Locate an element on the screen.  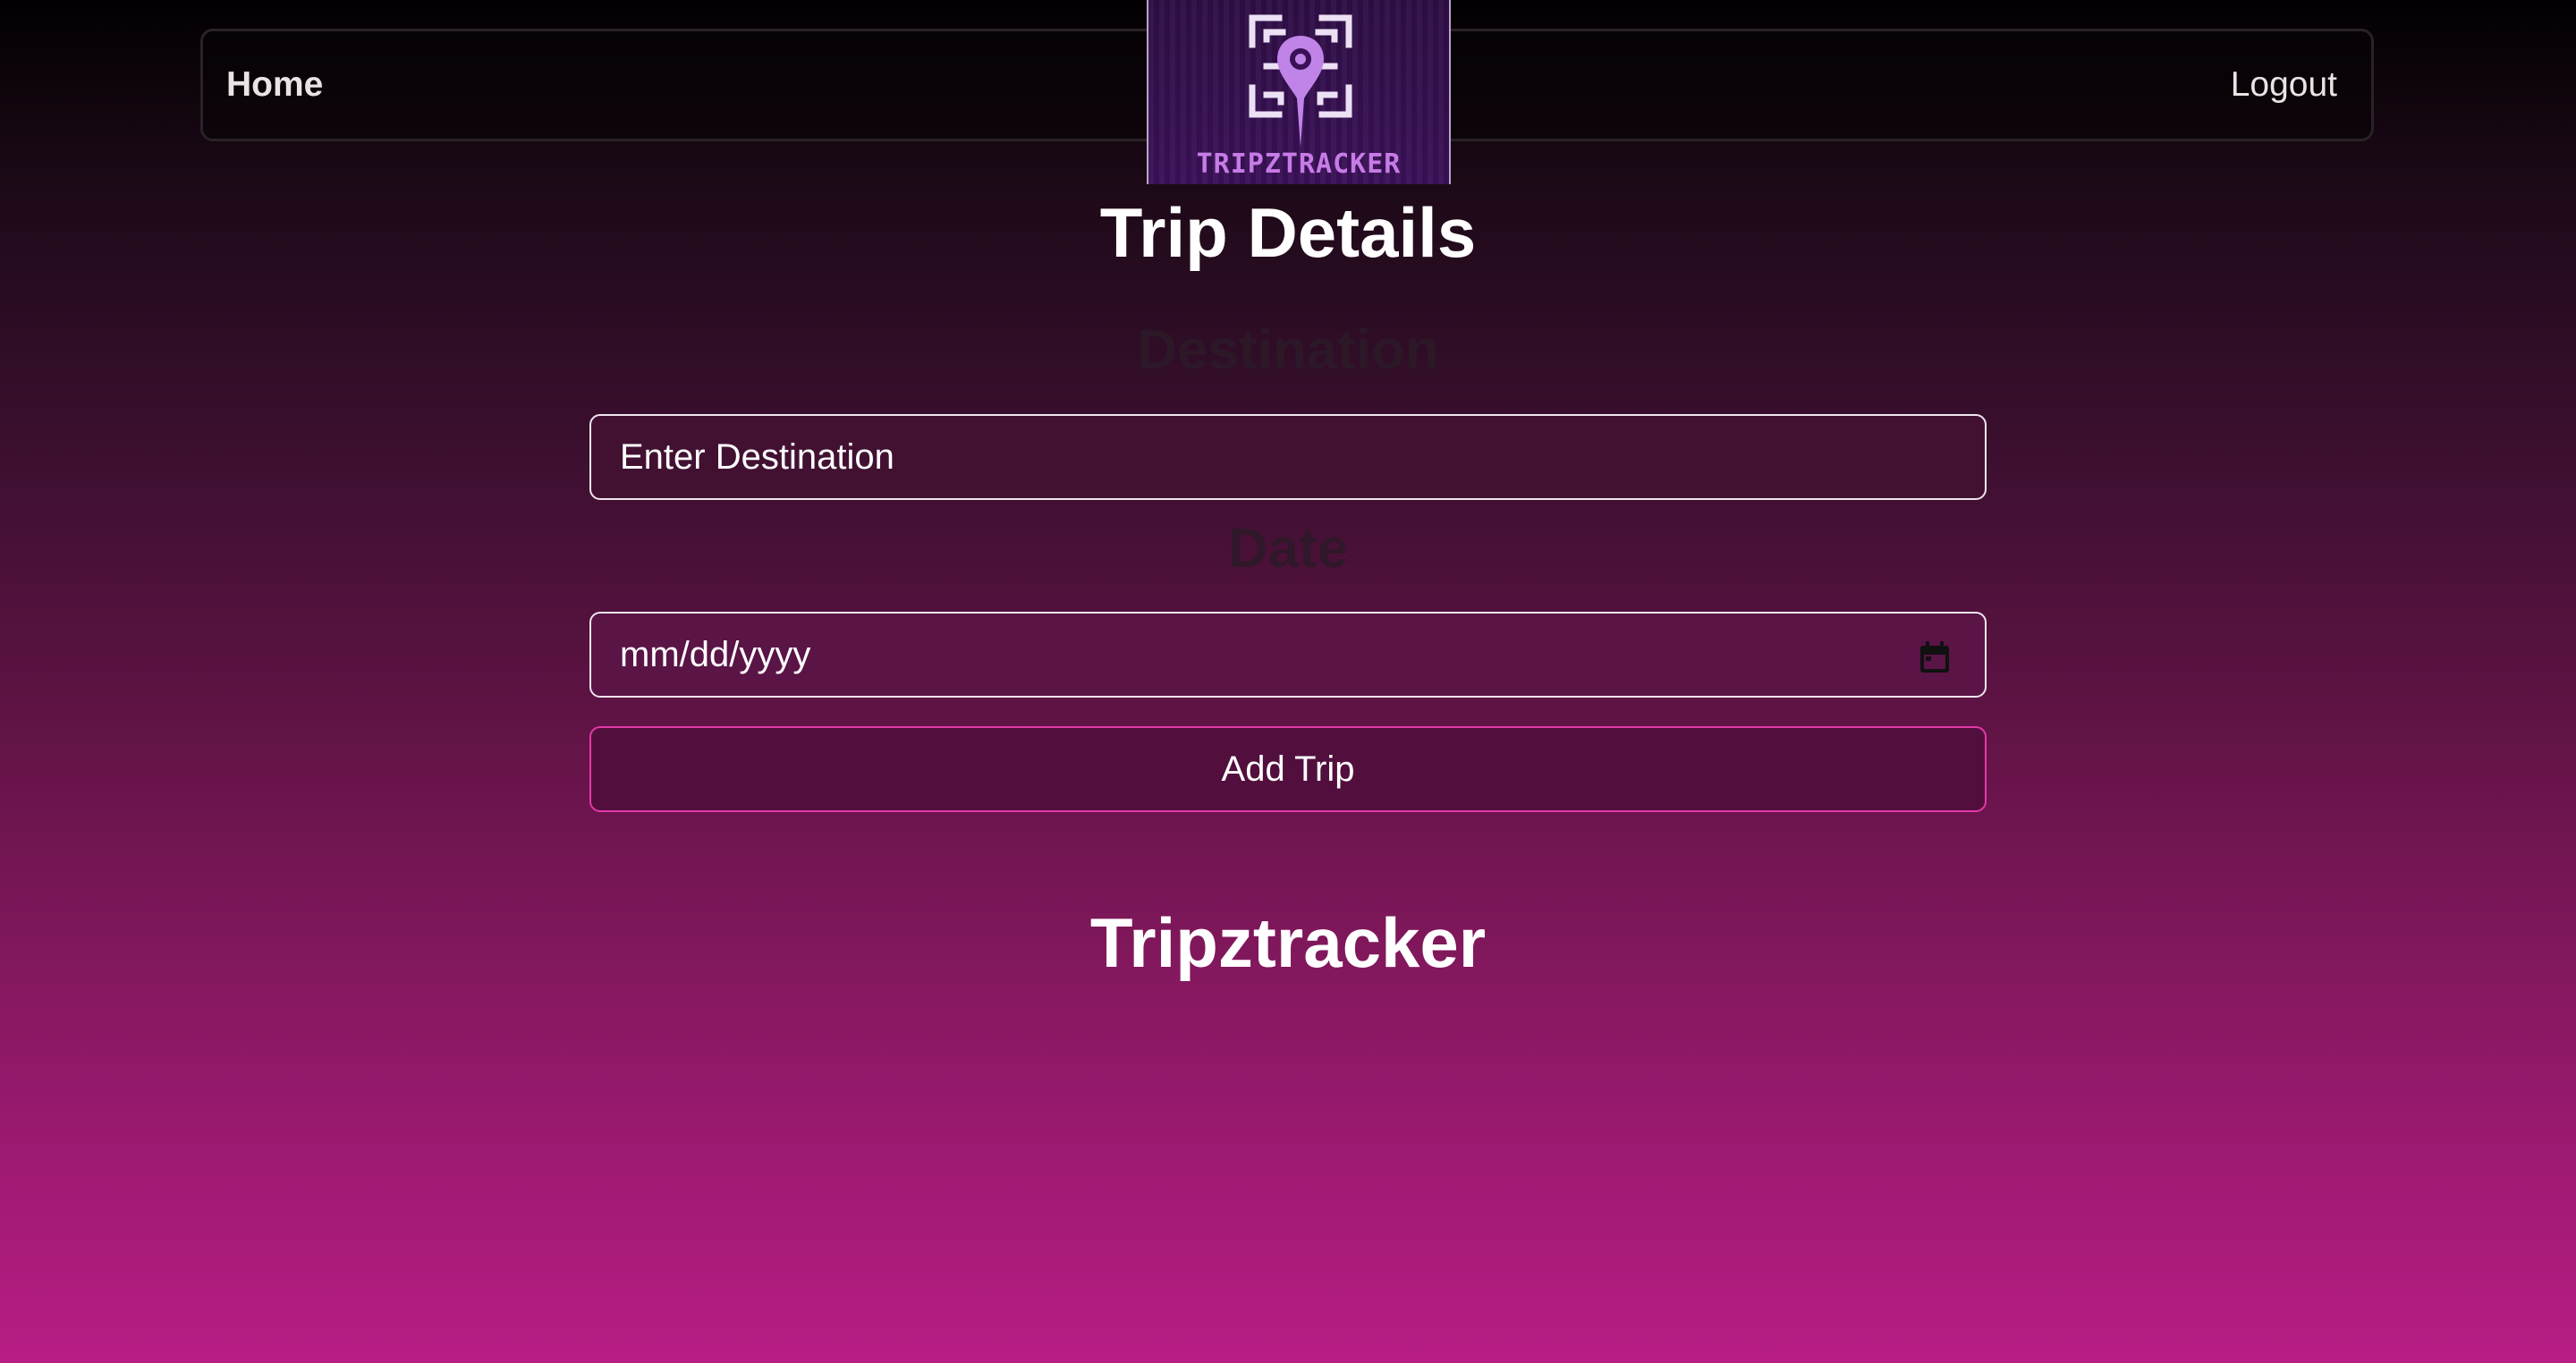
nav-logout-link: Logout is located at coordinates (2284, 85).